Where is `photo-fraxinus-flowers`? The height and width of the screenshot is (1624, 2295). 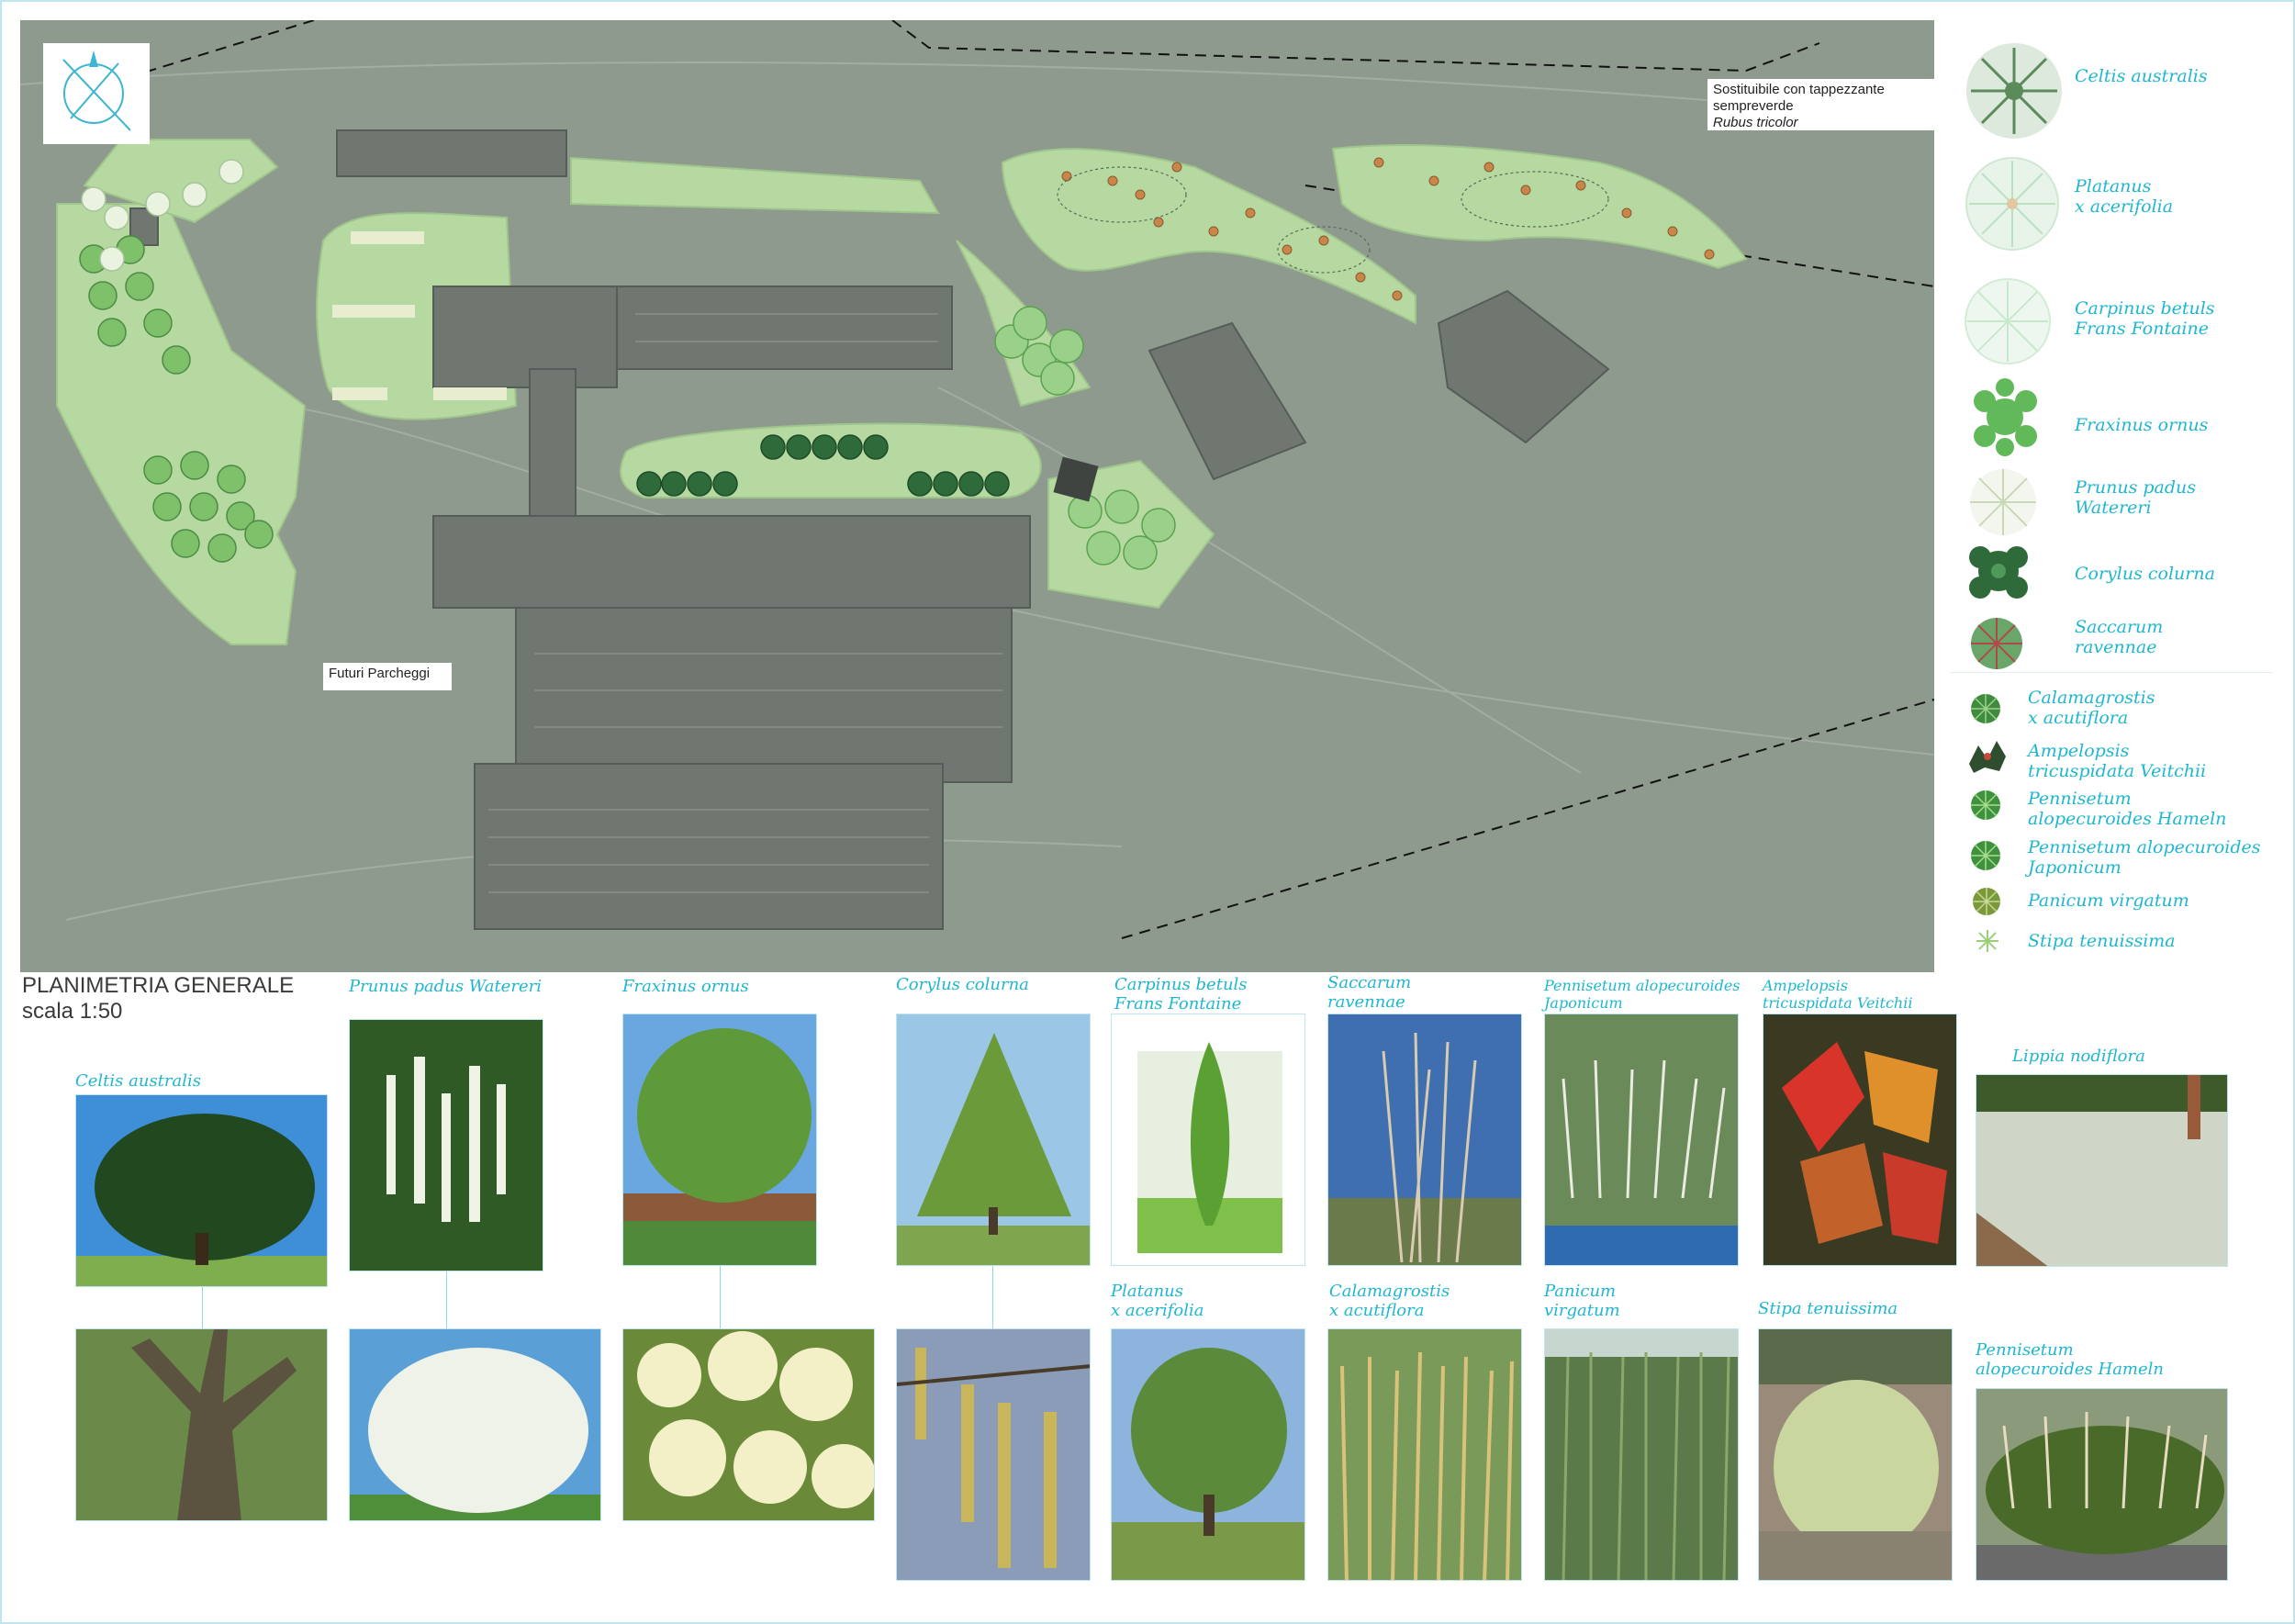 photo-fraxinus-flowers is located at coordinates (748, 1424).